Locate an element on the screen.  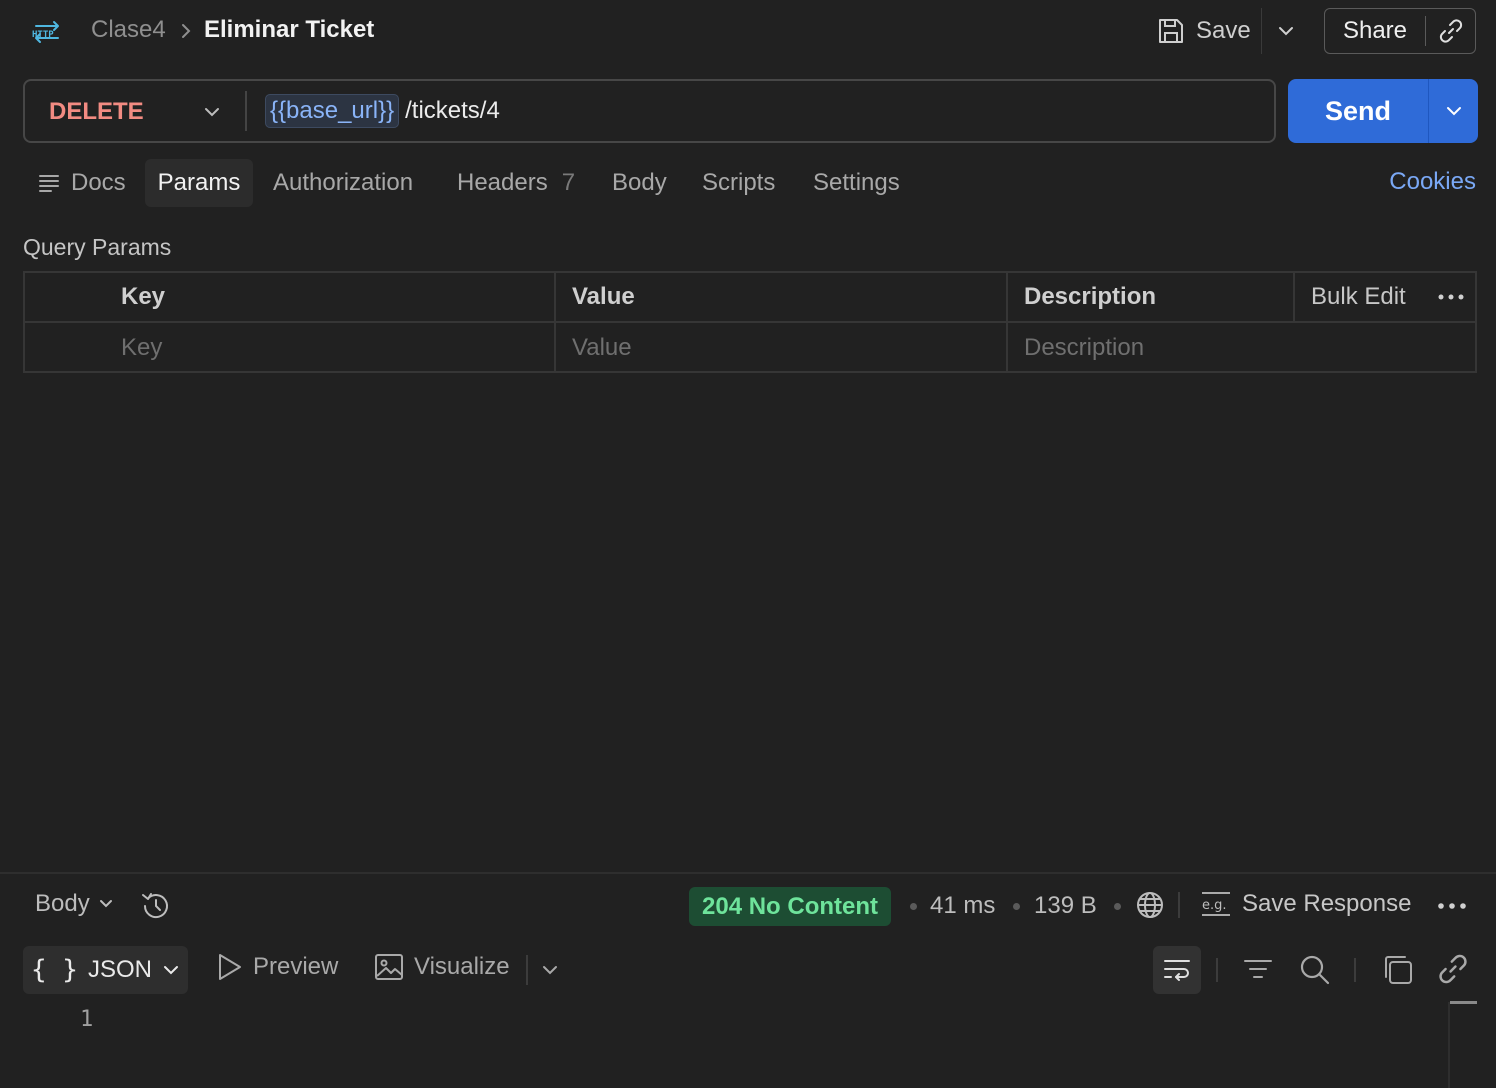
scrollbar-thumb is located at coordinates (1463, 1002).